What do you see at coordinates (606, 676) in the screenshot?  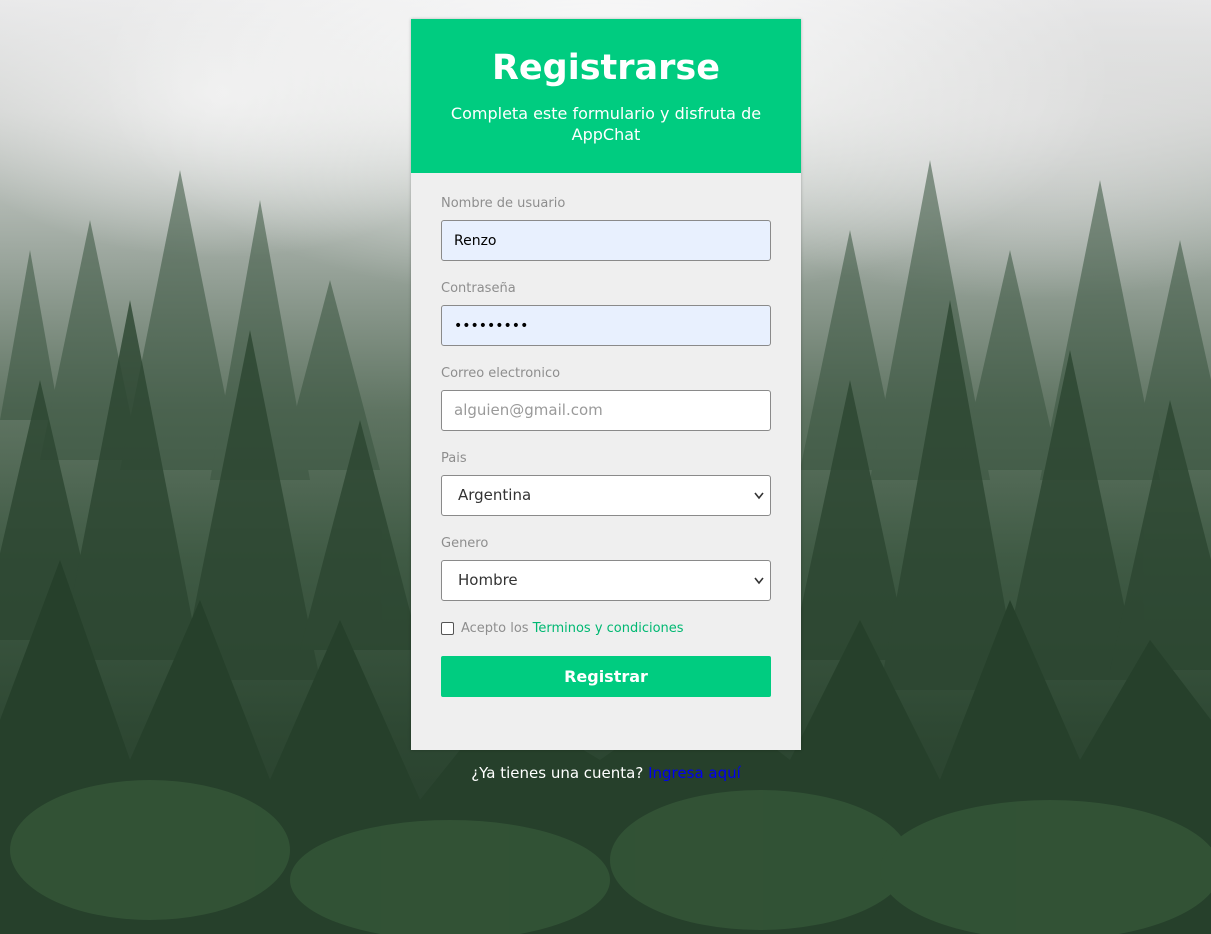 I see `register-button: Registrar` at bounding box center [606, 676].